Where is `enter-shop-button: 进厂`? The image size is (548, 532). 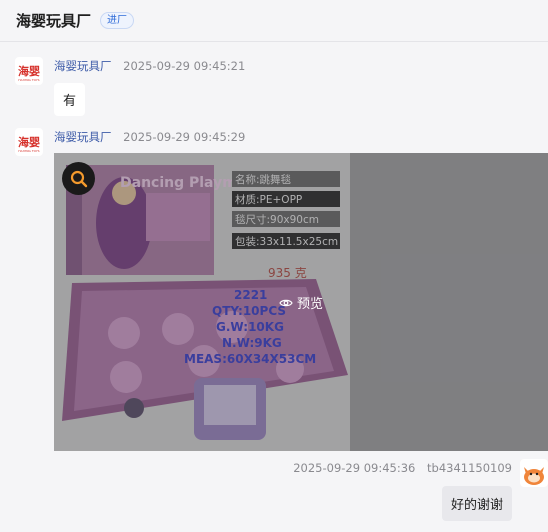
enter-shop-button: 进厂 is located at coordinates (117, 20).